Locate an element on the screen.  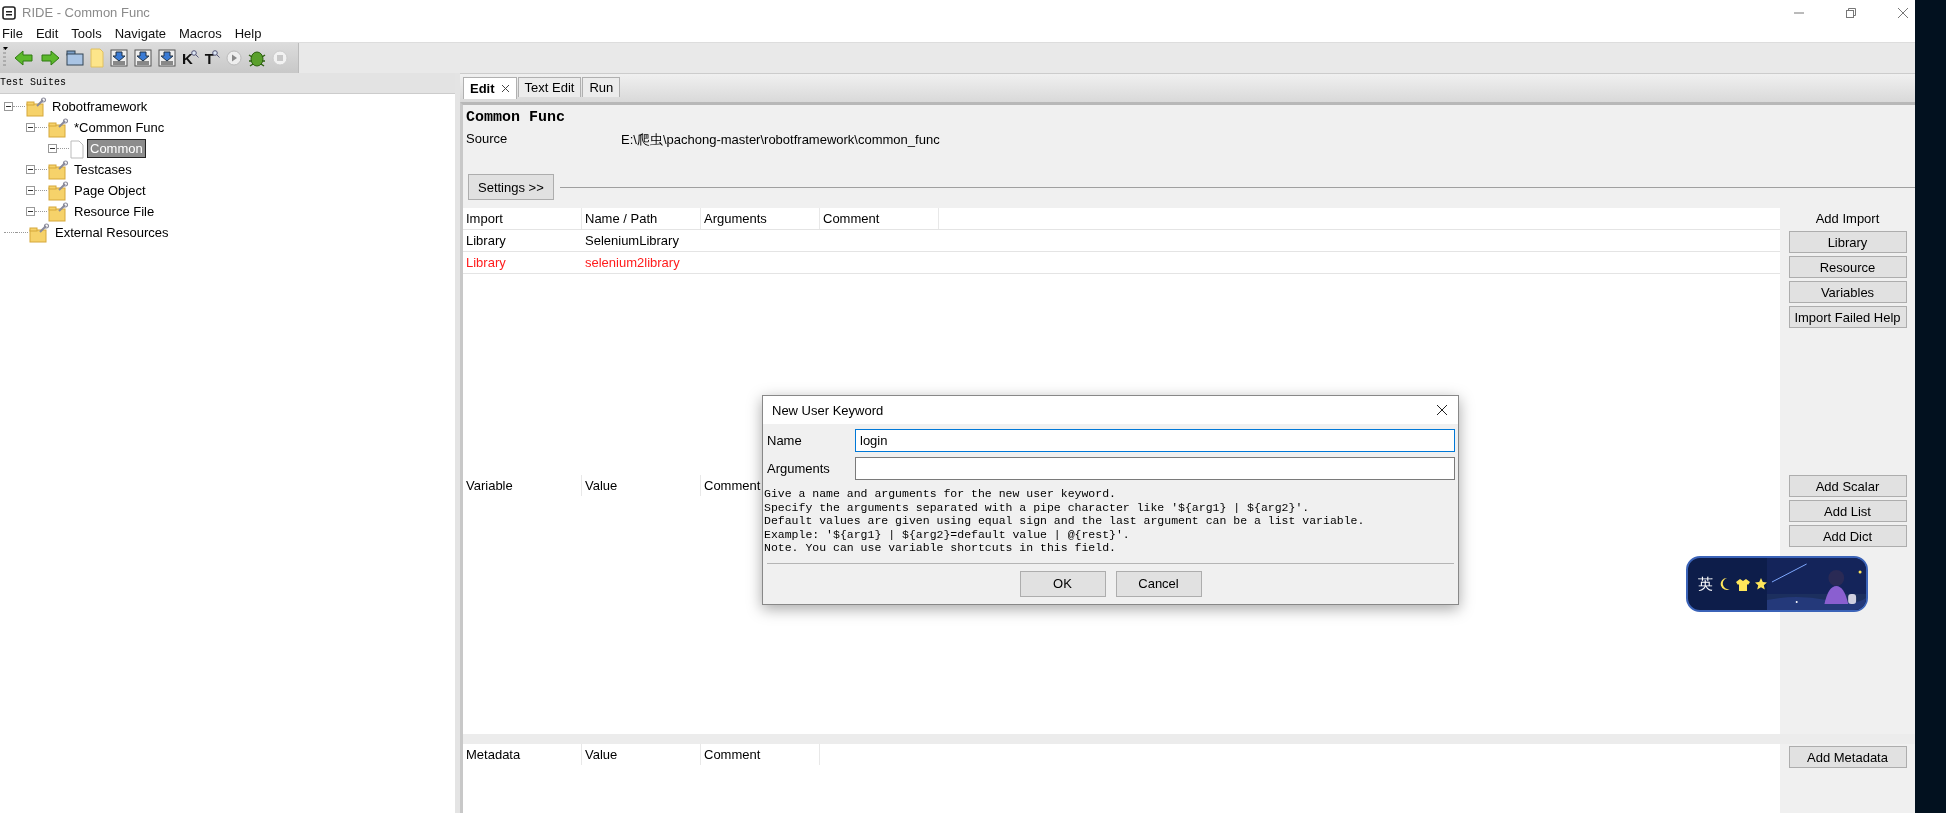
tab: Edit is located at coordinates (490, 88).